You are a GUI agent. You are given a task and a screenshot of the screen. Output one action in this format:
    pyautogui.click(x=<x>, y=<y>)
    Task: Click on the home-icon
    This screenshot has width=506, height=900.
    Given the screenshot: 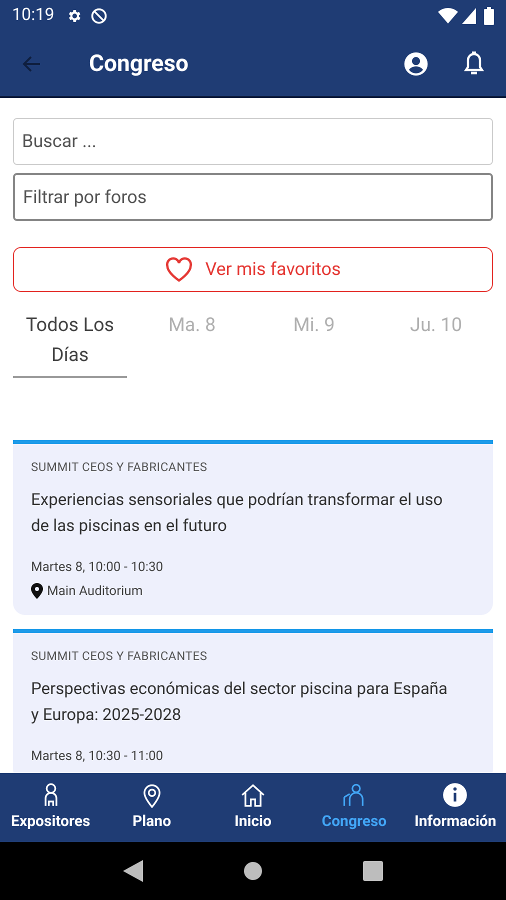 What is the action you would take?
    pyautogui.click(x=253, y=795)
    